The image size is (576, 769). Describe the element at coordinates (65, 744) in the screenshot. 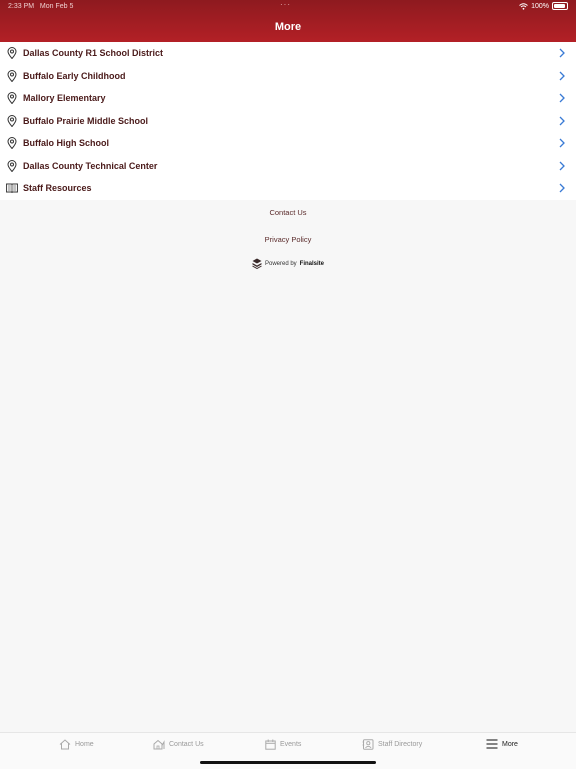

I see `home-icon` at that location.